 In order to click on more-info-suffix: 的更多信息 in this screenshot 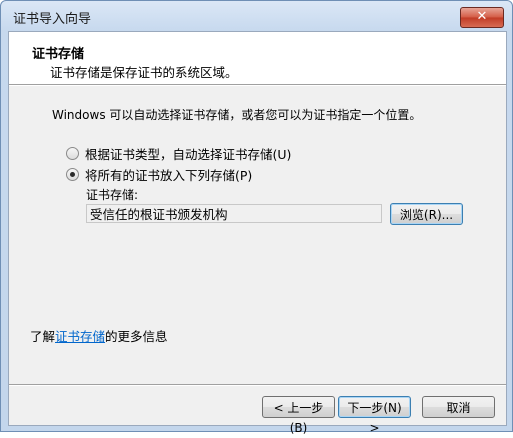, I will do `click(136, 336)`.